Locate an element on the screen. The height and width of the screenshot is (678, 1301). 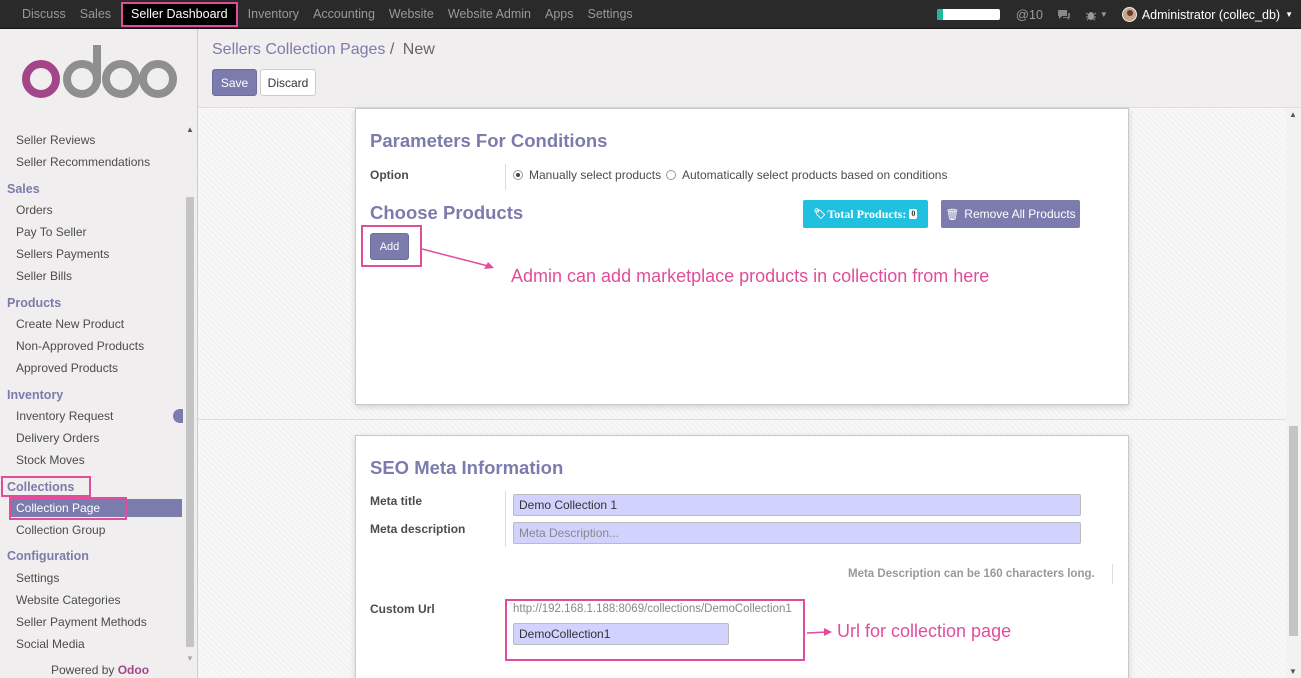
custom-url-label: Custom Url is located at coordinates (402, 609).